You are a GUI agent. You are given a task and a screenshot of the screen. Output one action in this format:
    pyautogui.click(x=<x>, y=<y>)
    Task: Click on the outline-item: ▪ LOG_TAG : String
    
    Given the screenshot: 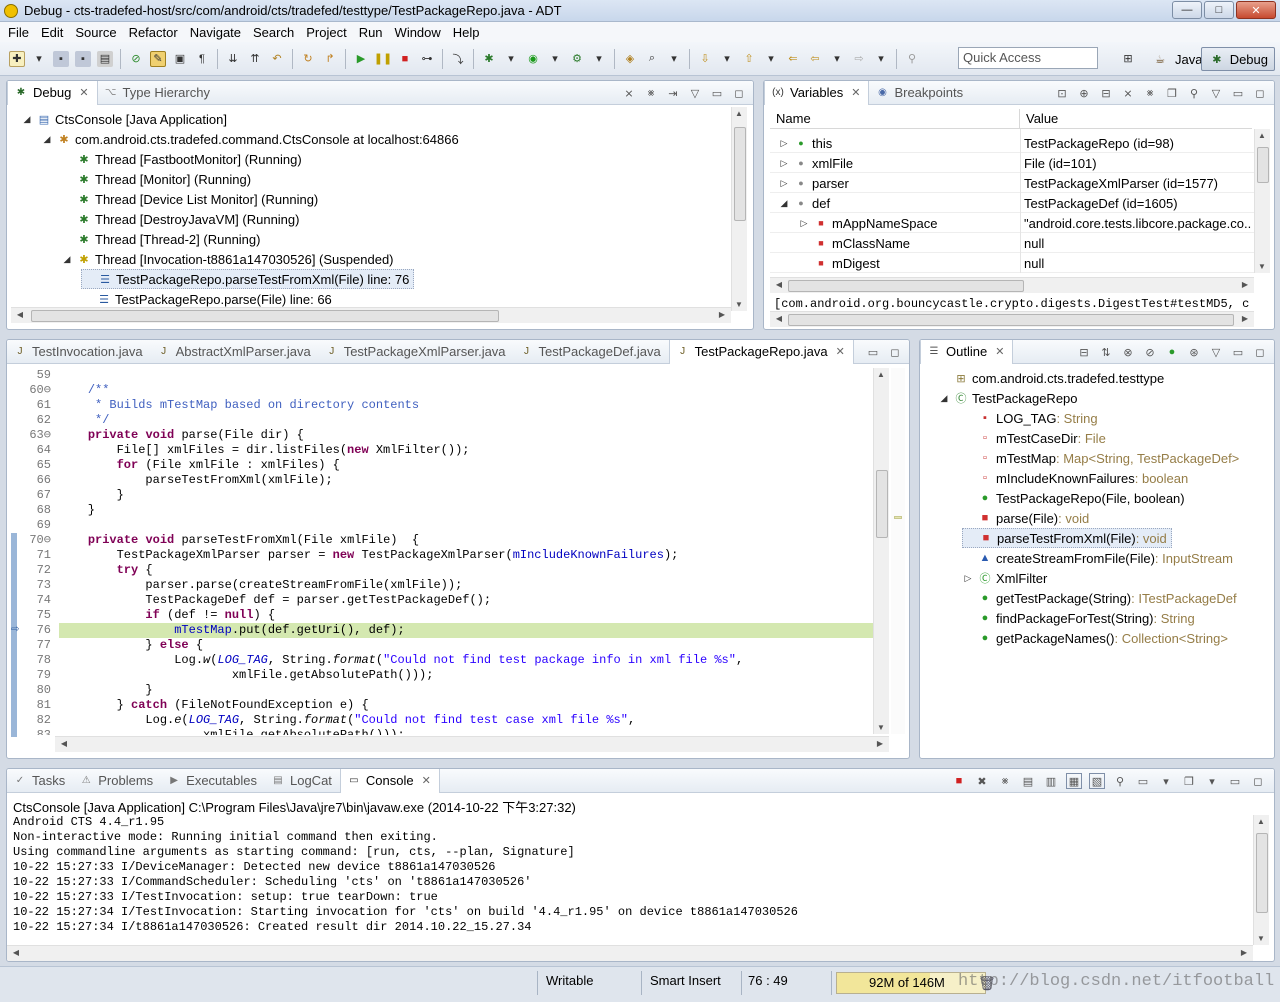 What is the action you would take?
    pyautogui.click(x=1030, y=418)
    